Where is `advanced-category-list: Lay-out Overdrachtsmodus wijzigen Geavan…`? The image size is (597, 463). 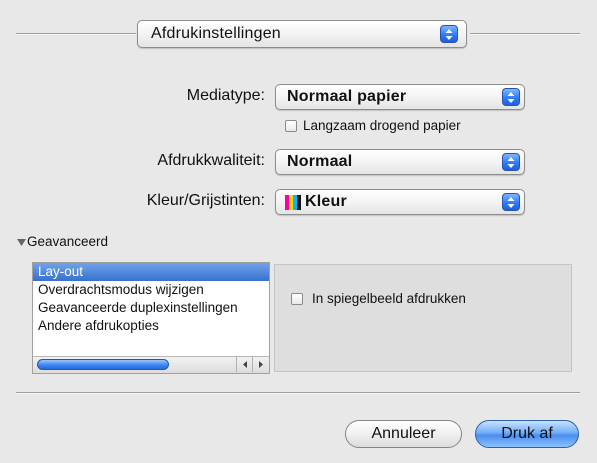
advanced-category-list: Lay-out Overdrachtsmodus wijzigen Geavan… is located at coordinates (151, 318).